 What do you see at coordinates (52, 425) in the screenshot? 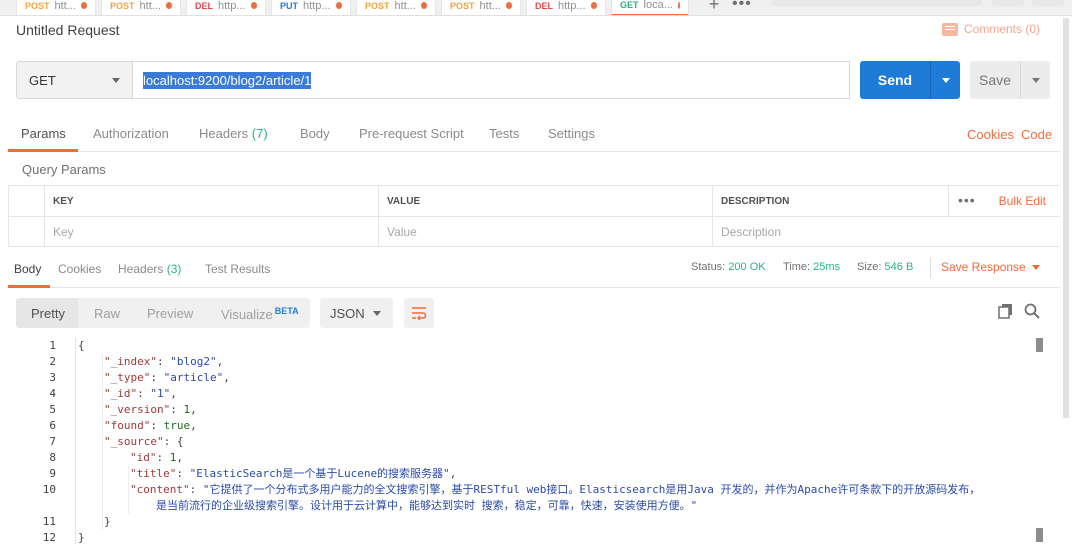
I see `line-number: 6` at bounding box center [52, 425].